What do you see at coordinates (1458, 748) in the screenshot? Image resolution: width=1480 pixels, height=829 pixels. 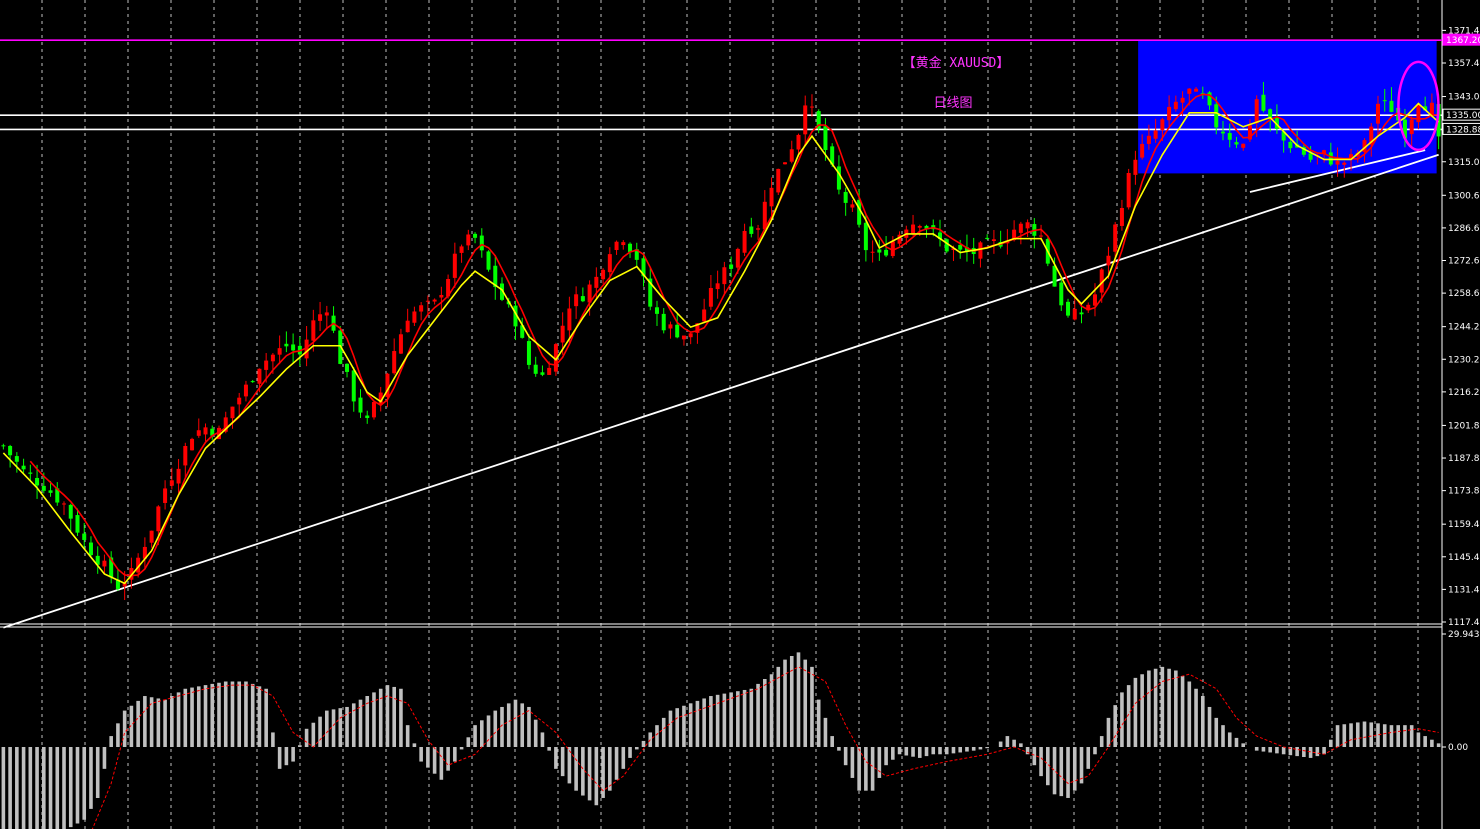 I see `indicator-tick-label: 0.00` at bounding box center [1458, 748].